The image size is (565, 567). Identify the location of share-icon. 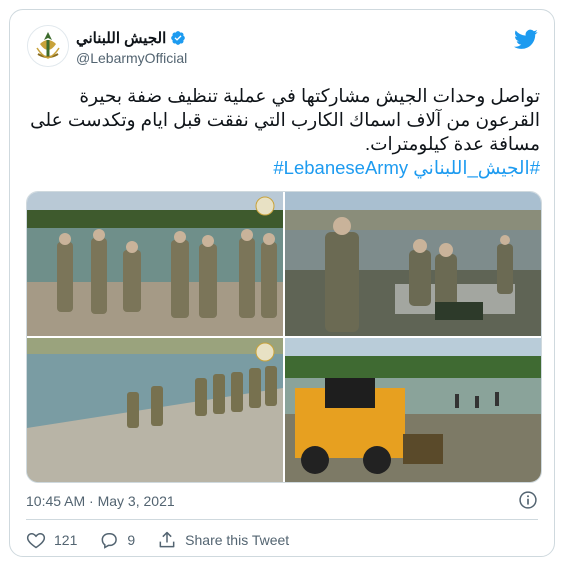
(167, 539).